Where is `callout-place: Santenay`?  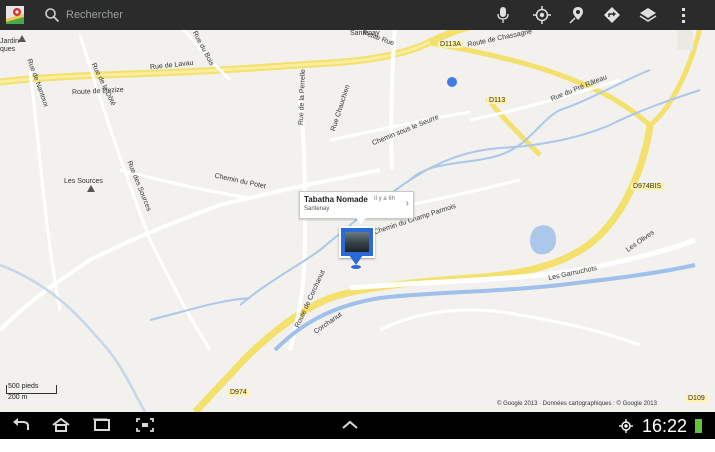 callout-place: Santenay is located at coordinates (317, 209).